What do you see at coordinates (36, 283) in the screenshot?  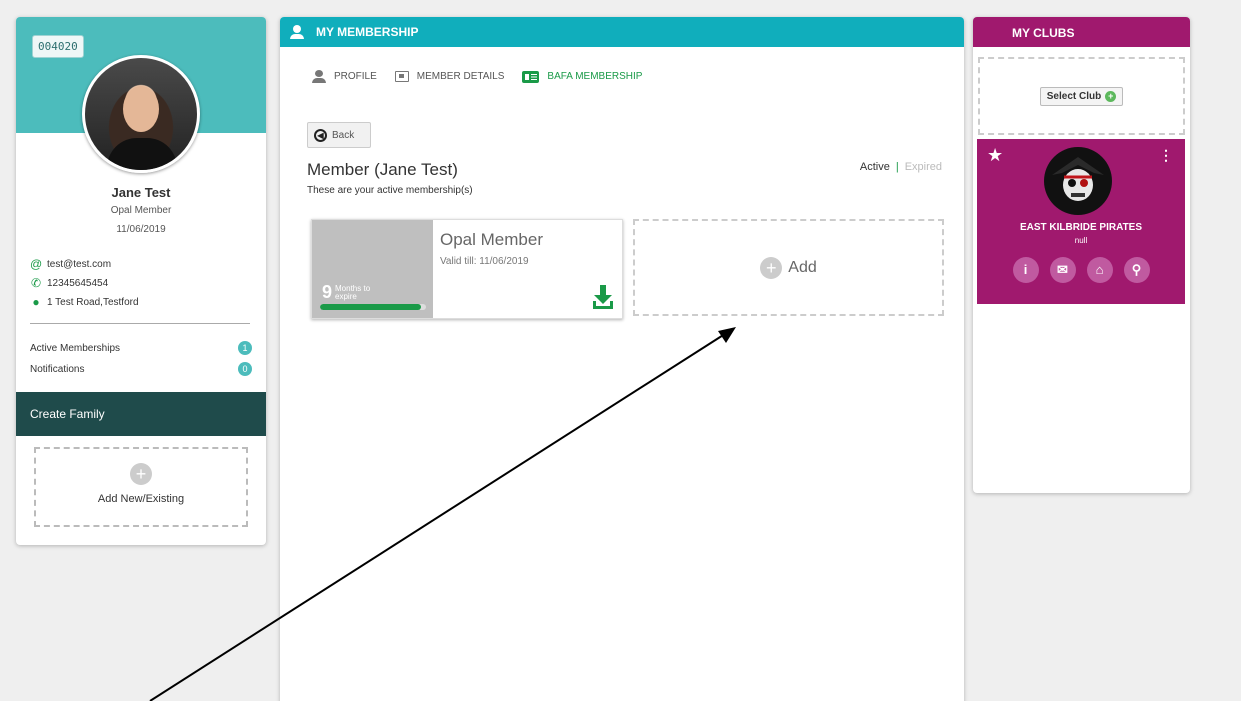 I see `phone-icon: ✆` at bounding box center [36, 283].